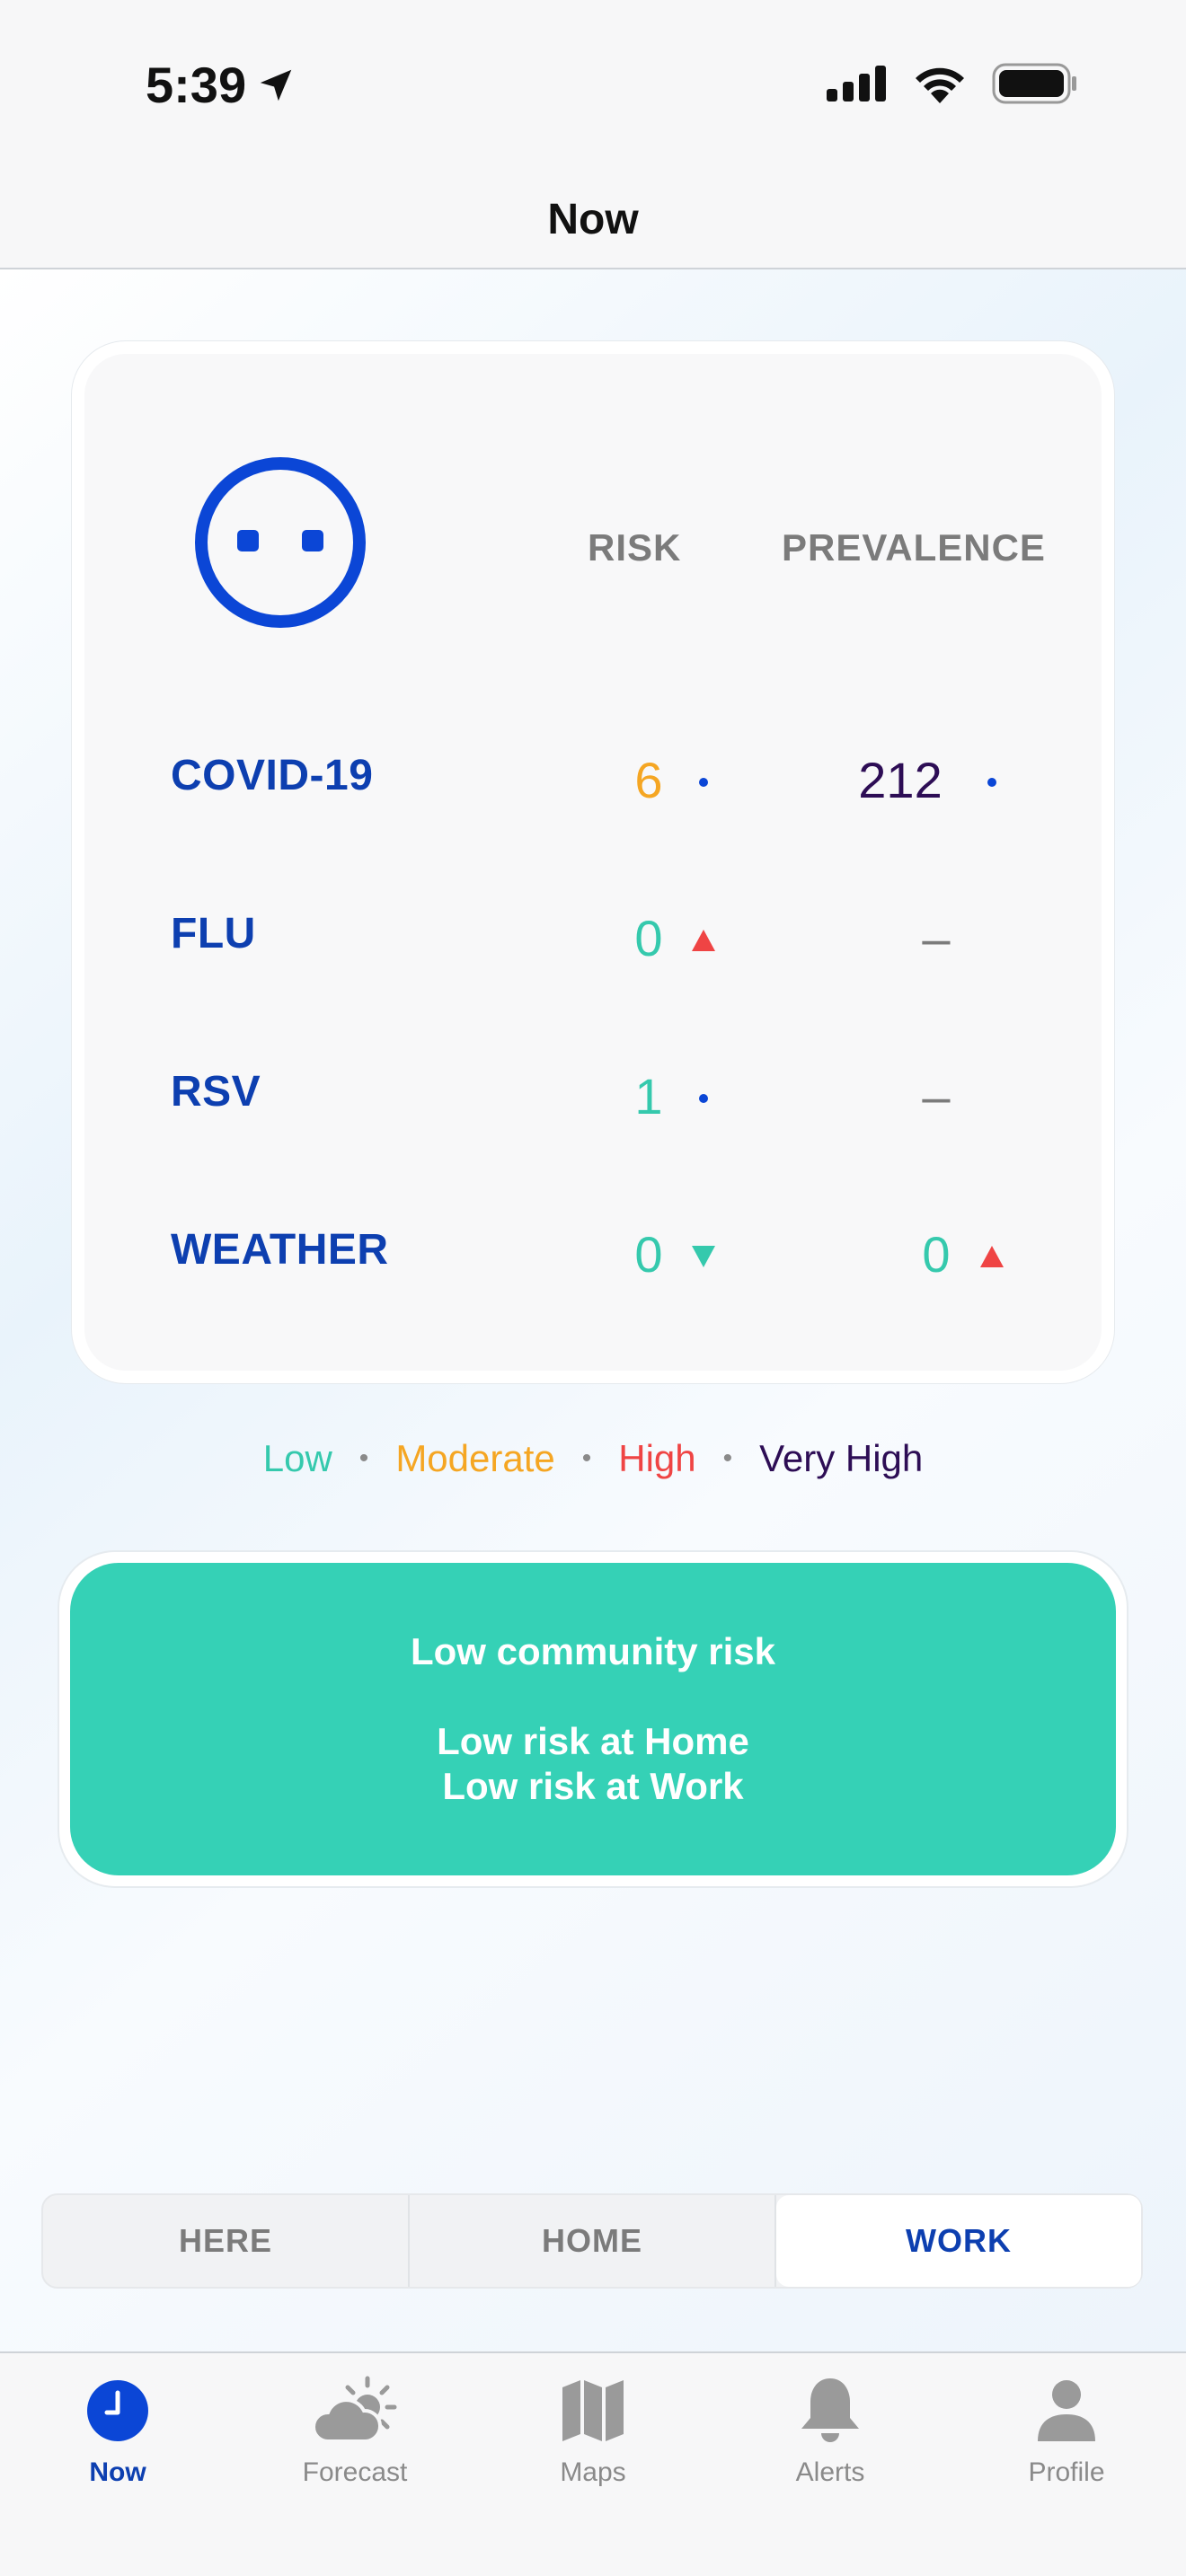  Describe the element at coordinates (593, 1786) in the screenshot. I see `work-risk-text: Low risk at Work` at that location.